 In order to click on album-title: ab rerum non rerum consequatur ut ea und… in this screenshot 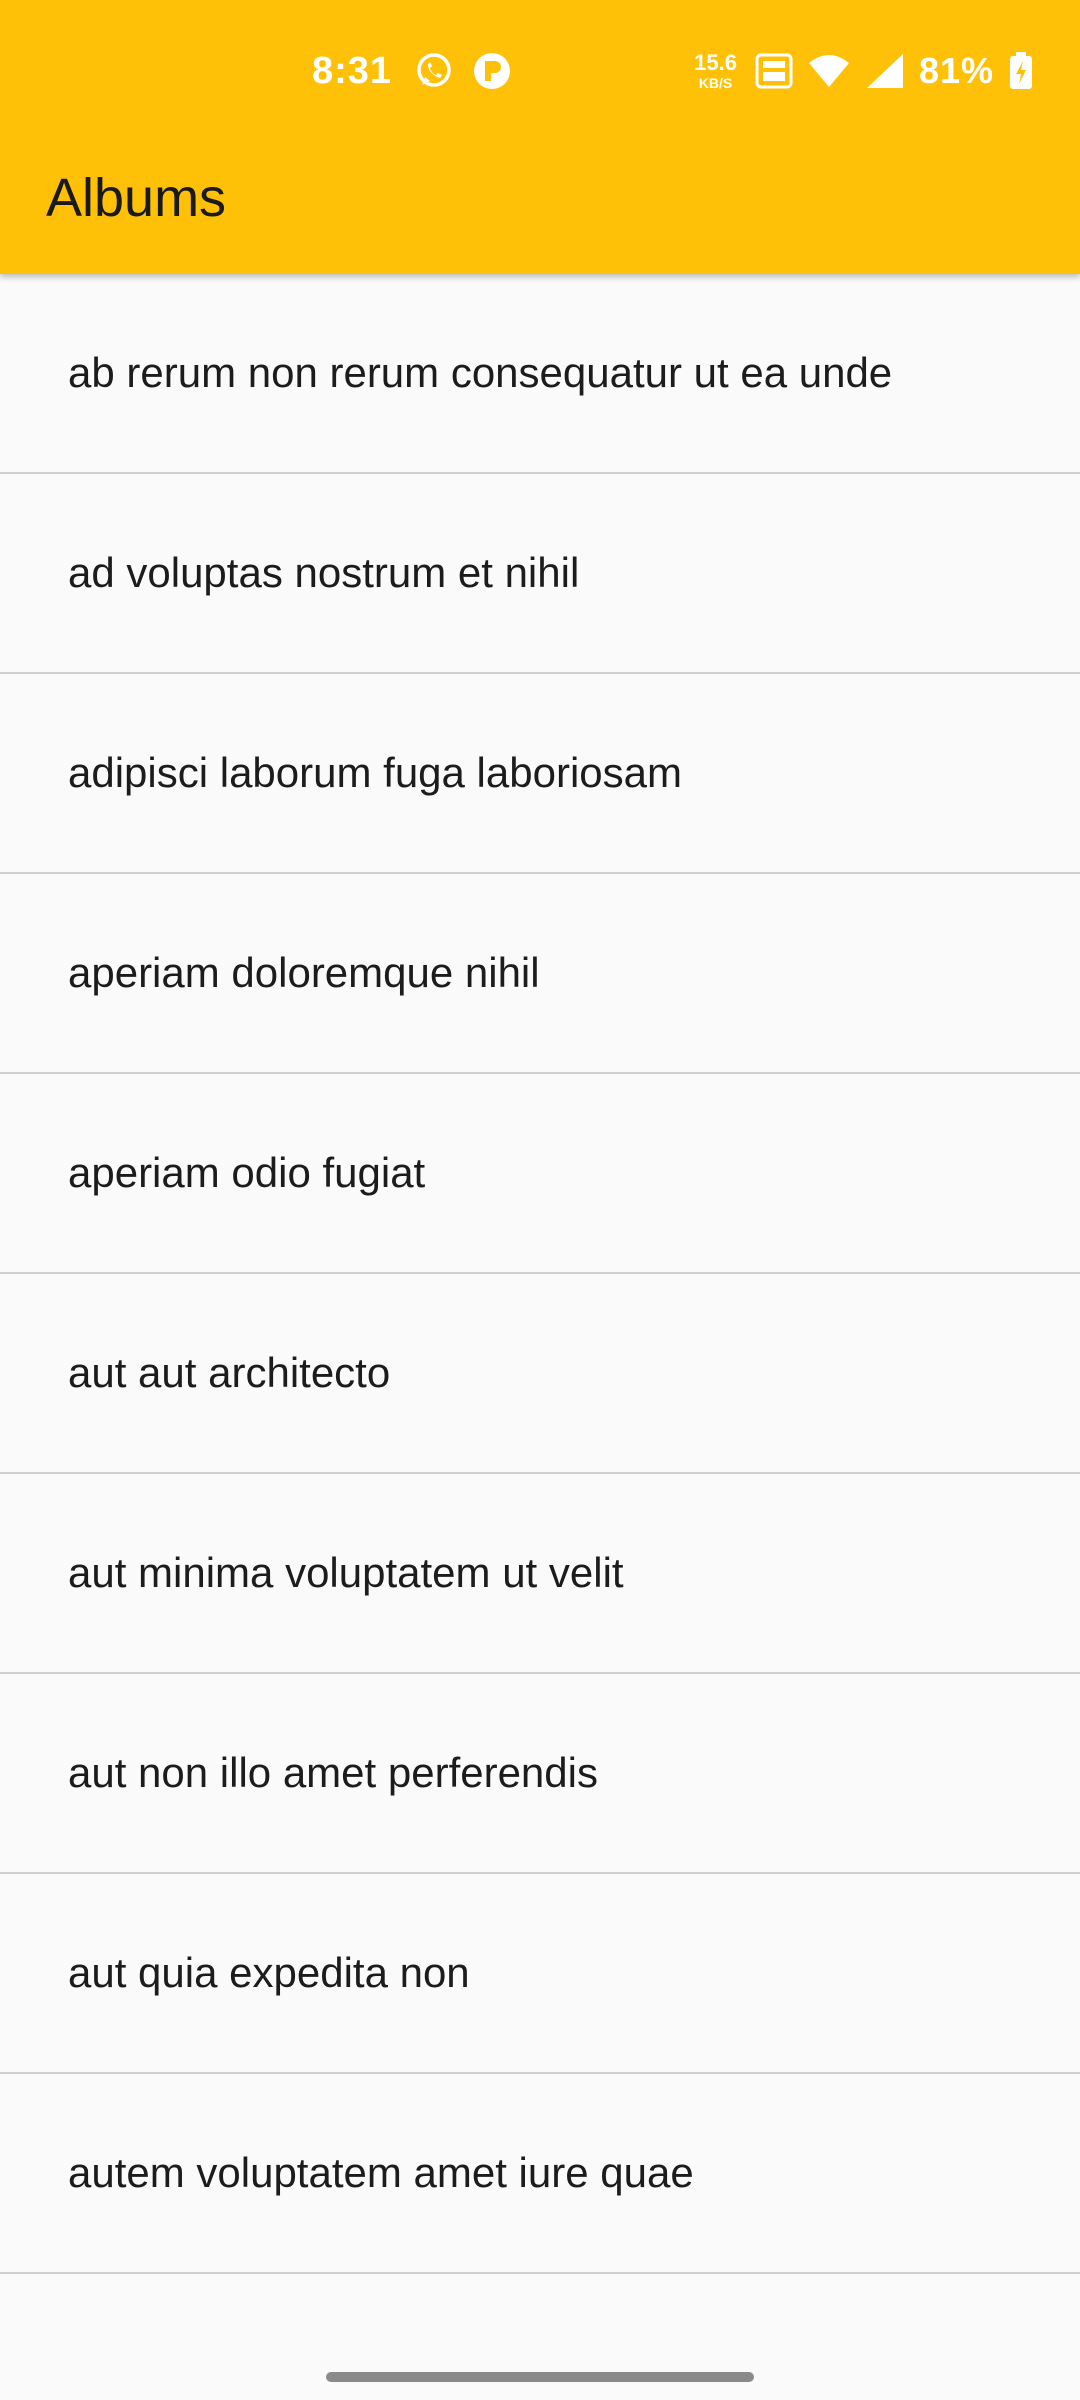, I will do `click(480, 372)`.